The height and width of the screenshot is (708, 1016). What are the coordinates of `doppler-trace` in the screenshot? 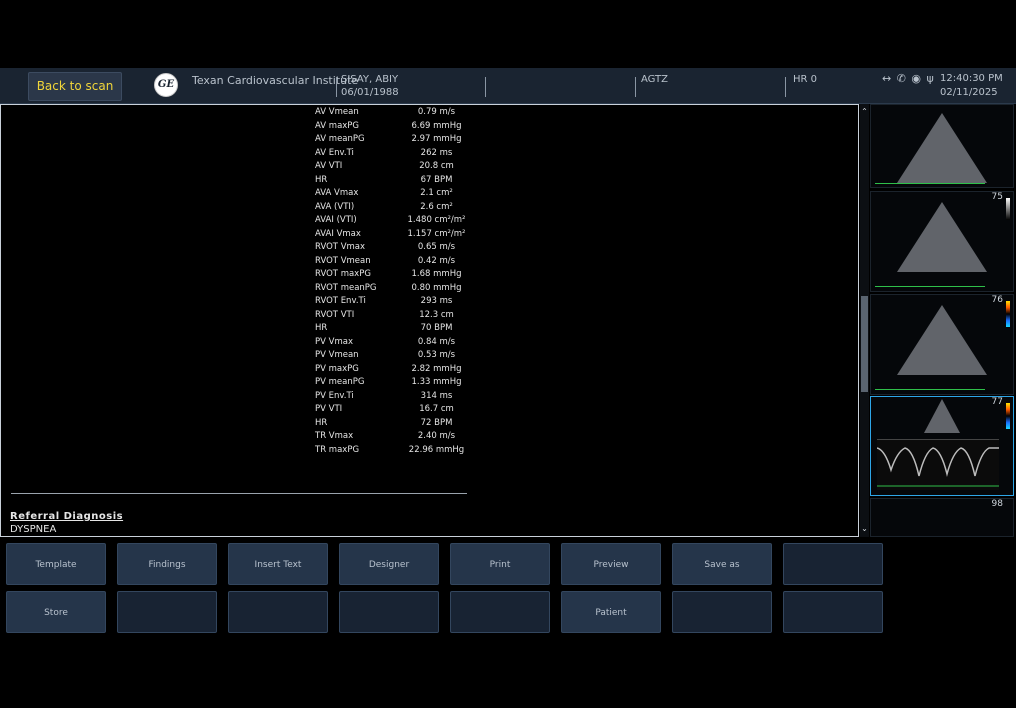 It's located at (937, 462).